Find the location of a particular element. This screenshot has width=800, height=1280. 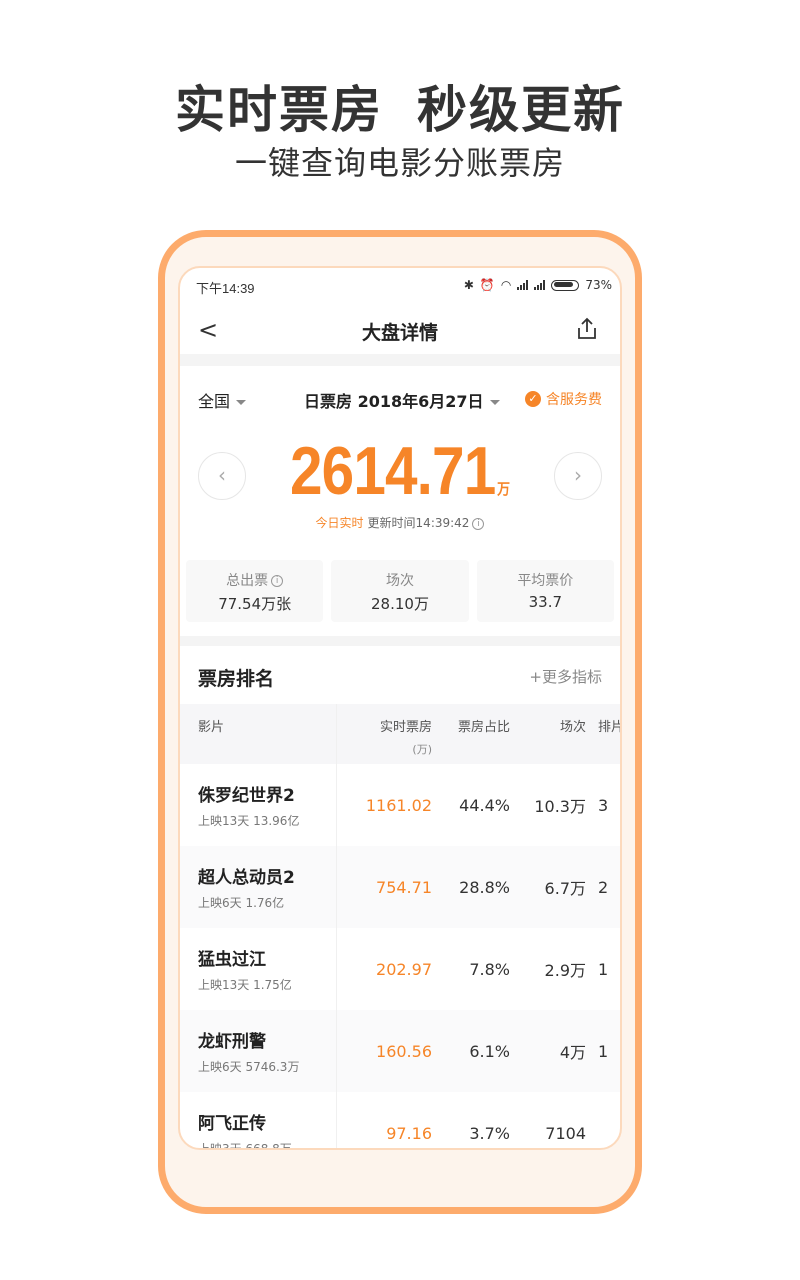

film-cell: 猛虫过江上映13天 1.75亿 is located at coordinates (258, 969).